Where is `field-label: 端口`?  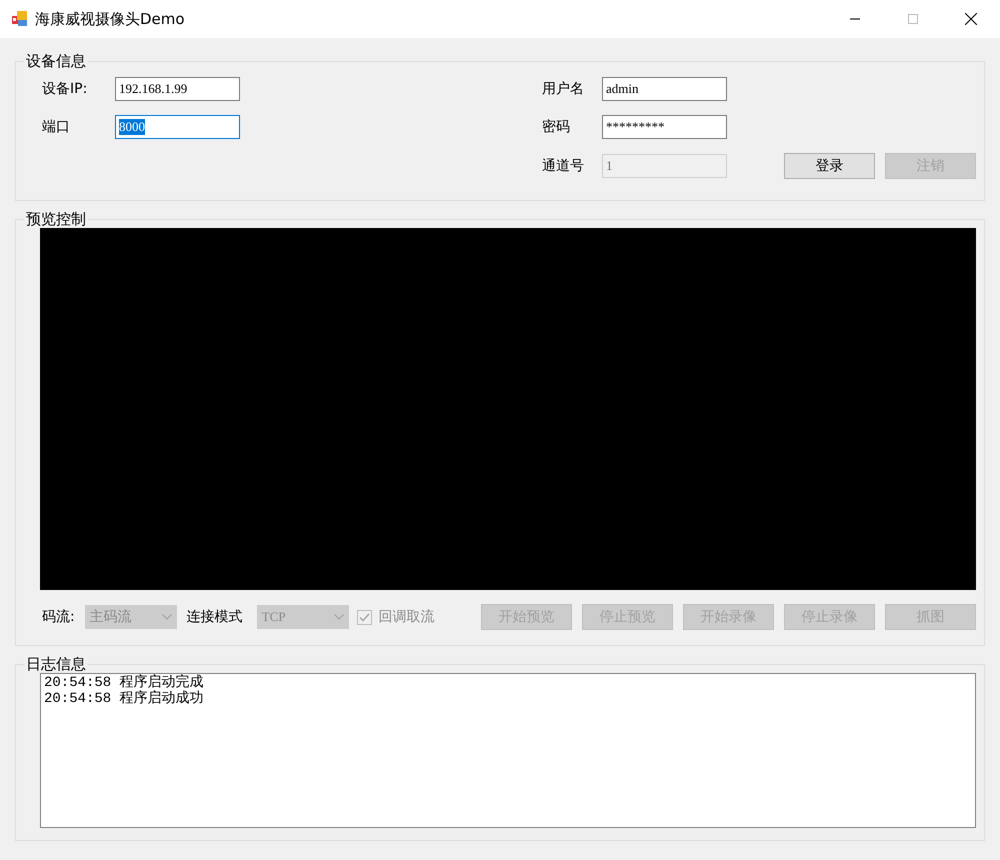
field-label: 端口 is located at coordinates (56, 127).